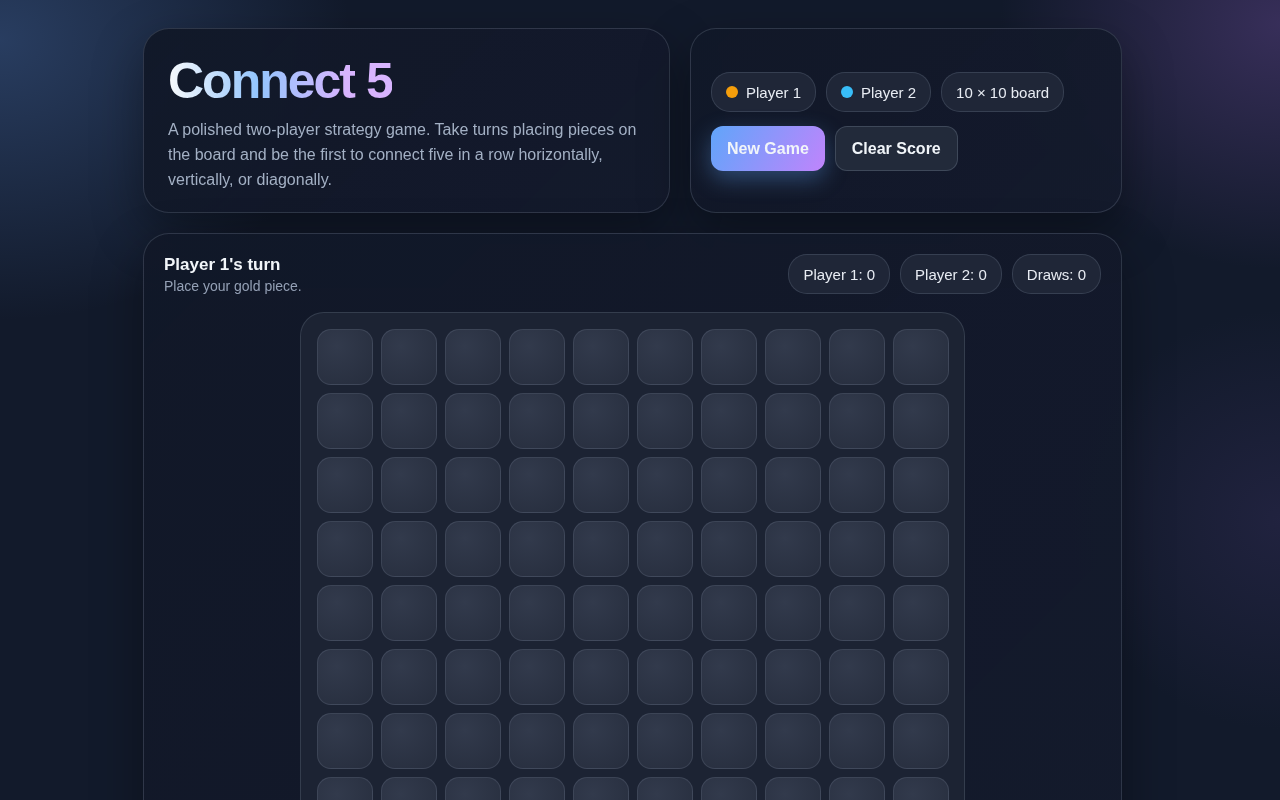  What do you see at coordinates (889, 92) in the screenshot?
I see `legend-label: Player 2` at bounding box center [889, 92].